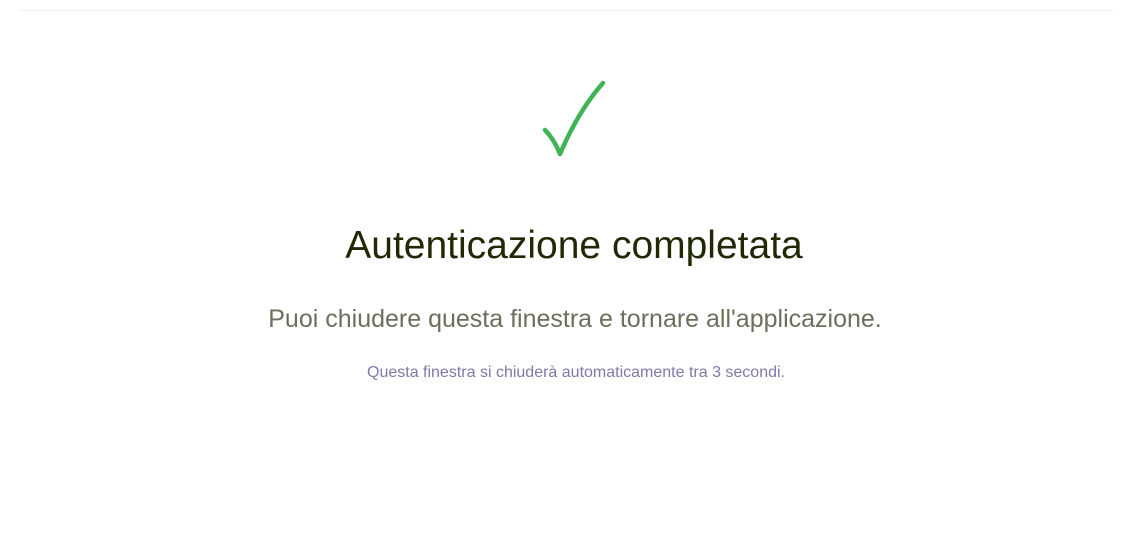 The image size is (1134, 537). What do you see at coordinates (574, 118) in the screenshot?
I see `checkmark-icon` at bounding box center [574, 118].